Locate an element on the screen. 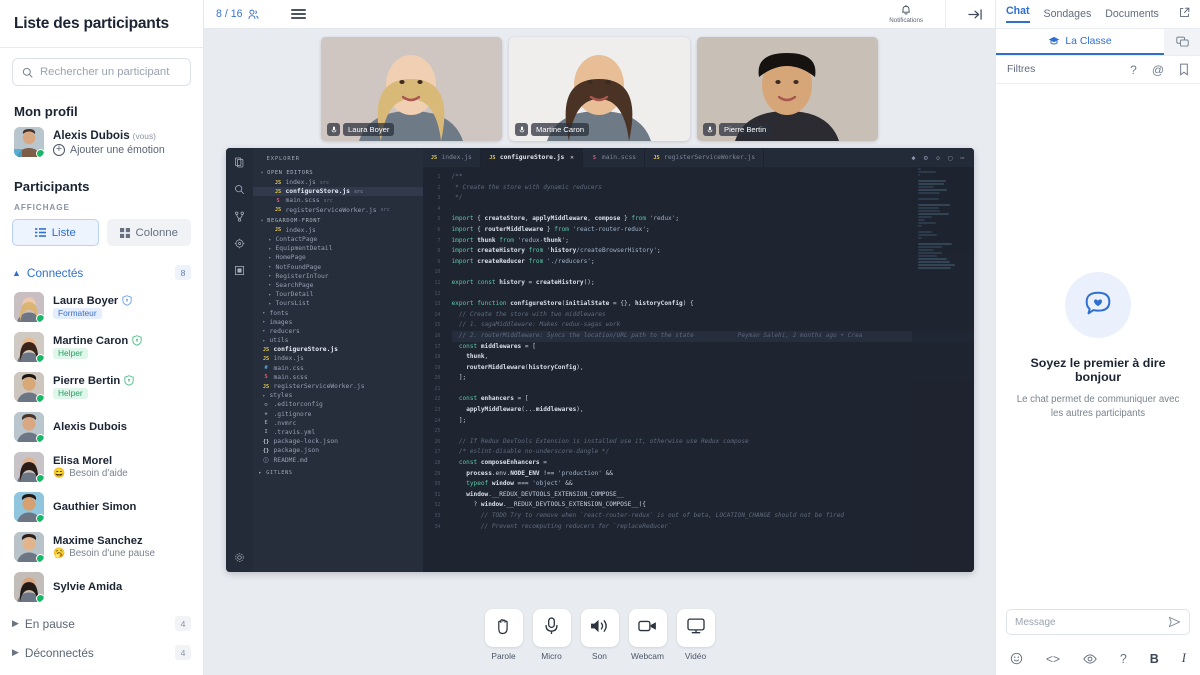 This screenshot has width=1200, height=675. tree-folder: ▸ TourDetail is located at coordinates (338, 294).